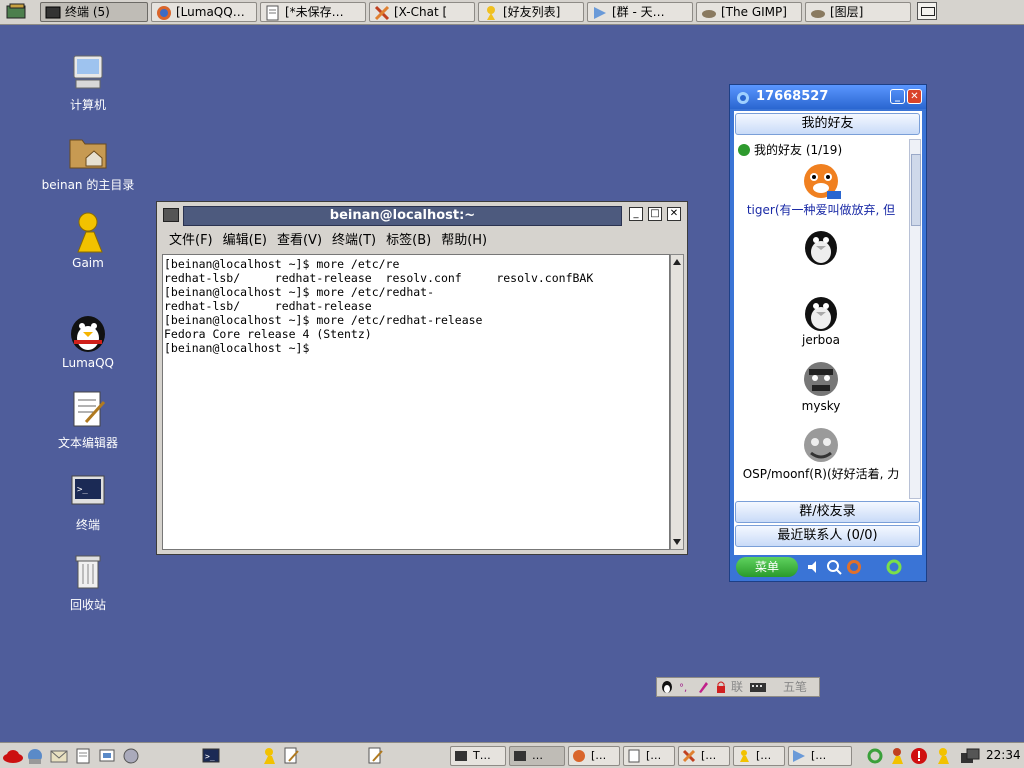 This screenshot has height=768, width=1024. What do you see at coordinates (88, 419) in the screenshot?
I see `desktop-icon-text-editor: 文本编辑器` at bounding box center [88, 419].